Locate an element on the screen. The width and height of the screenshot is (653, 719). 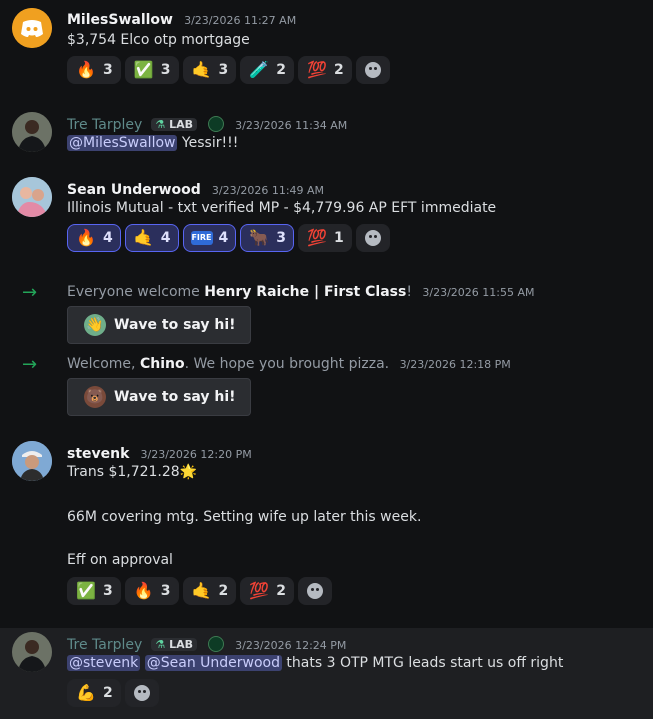
reaction-call-me: 🤙 4 is located at coordinates (151, 238).